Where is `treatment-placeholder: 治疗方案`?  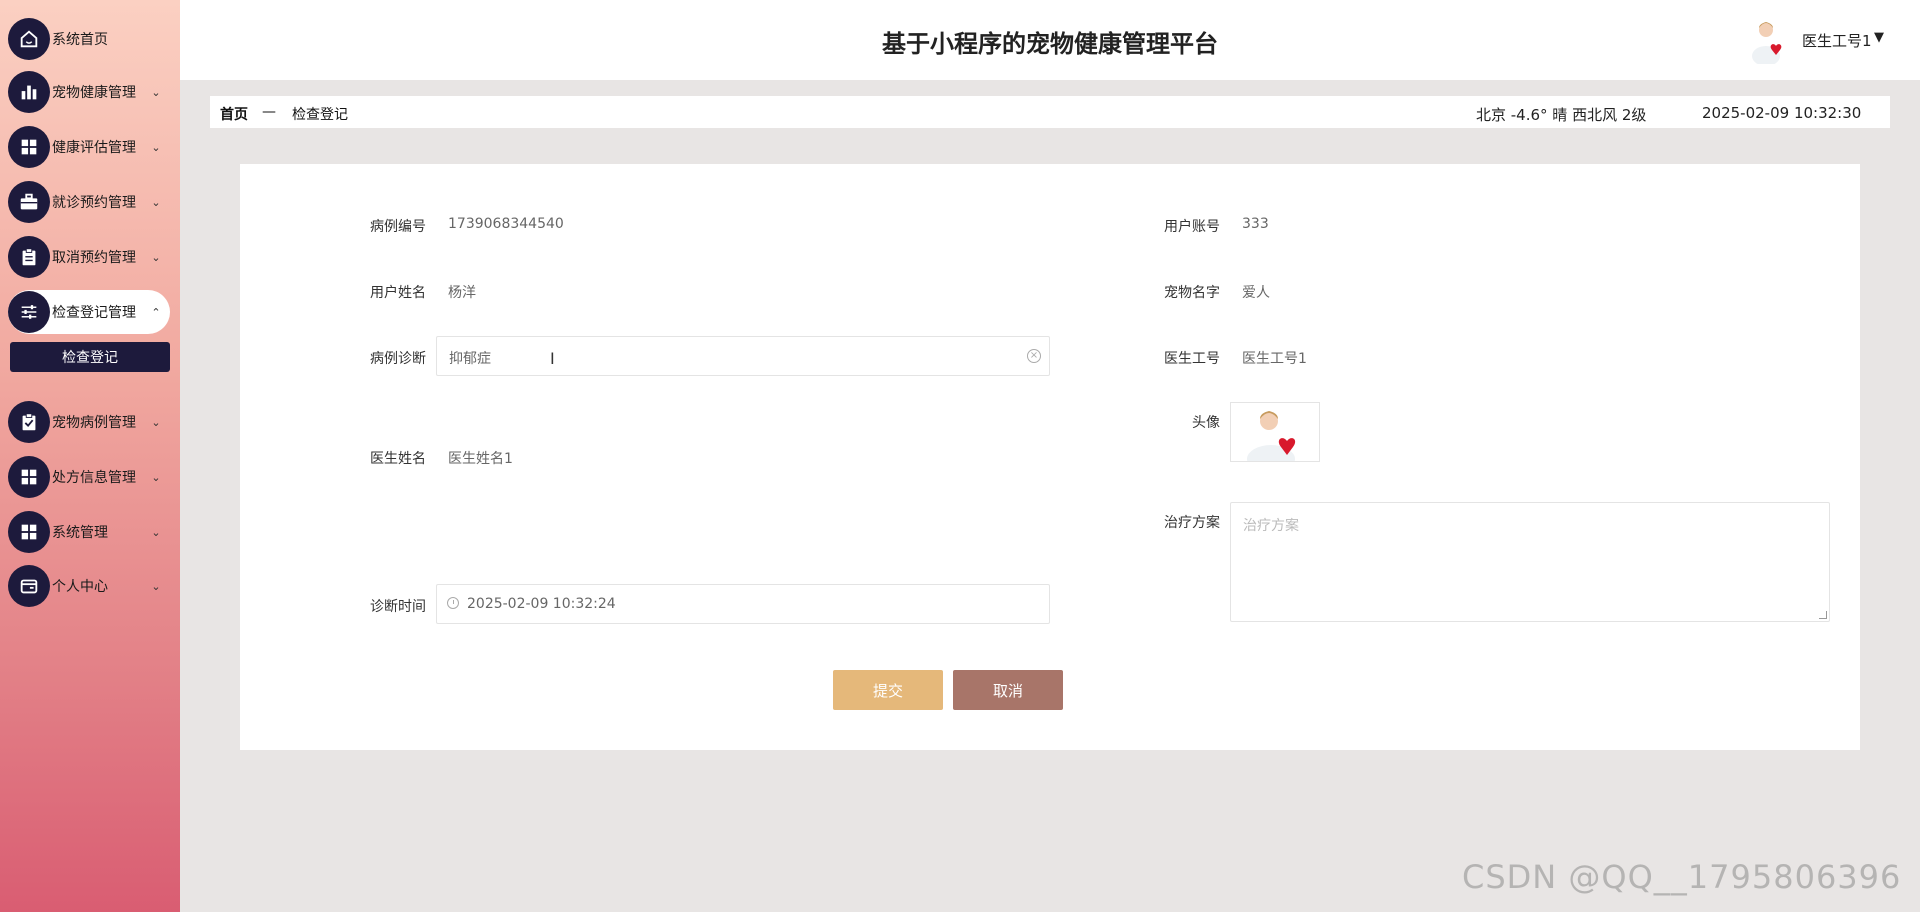
treatment-placeholder: 治疗方案 is located at coordinates (1271, 526).